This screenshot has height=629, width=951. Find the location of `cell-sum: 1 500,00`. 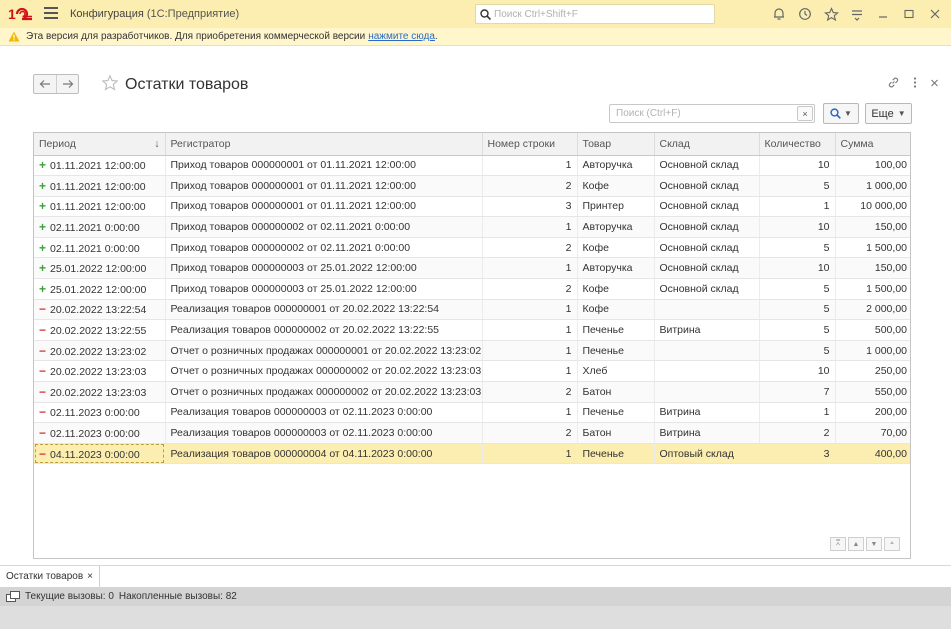

cell-sum: 1 500,00 is located at coordinates (872, 289).